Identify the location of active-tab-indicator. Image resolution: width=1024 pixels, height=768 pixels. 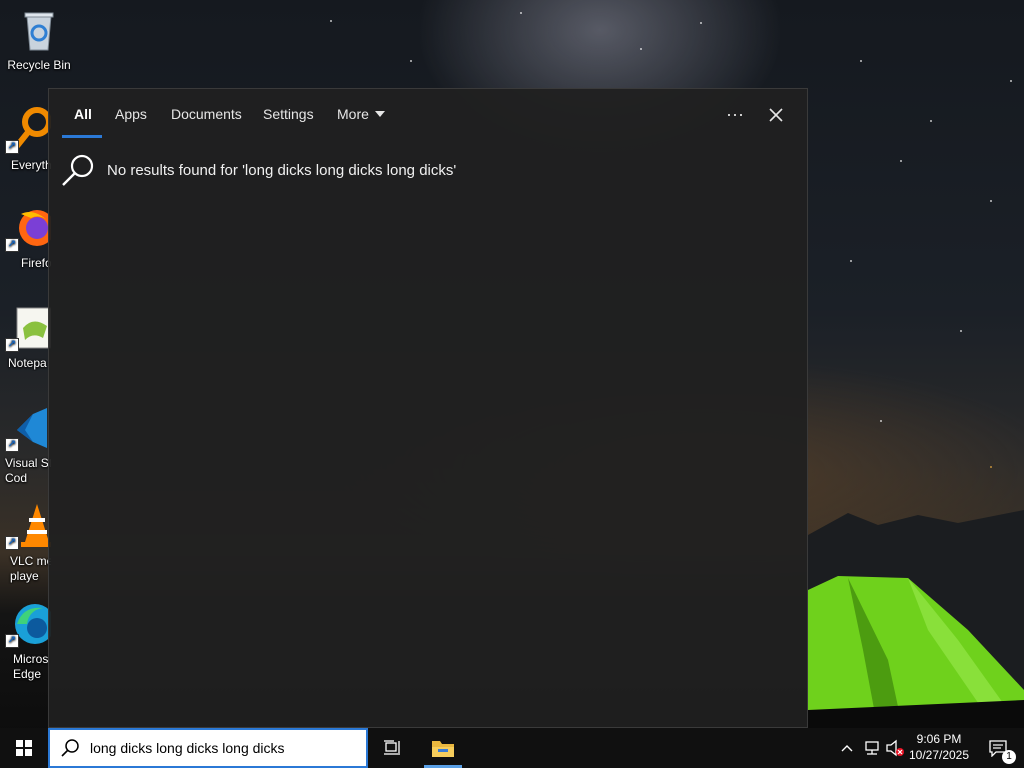
(82, 136).